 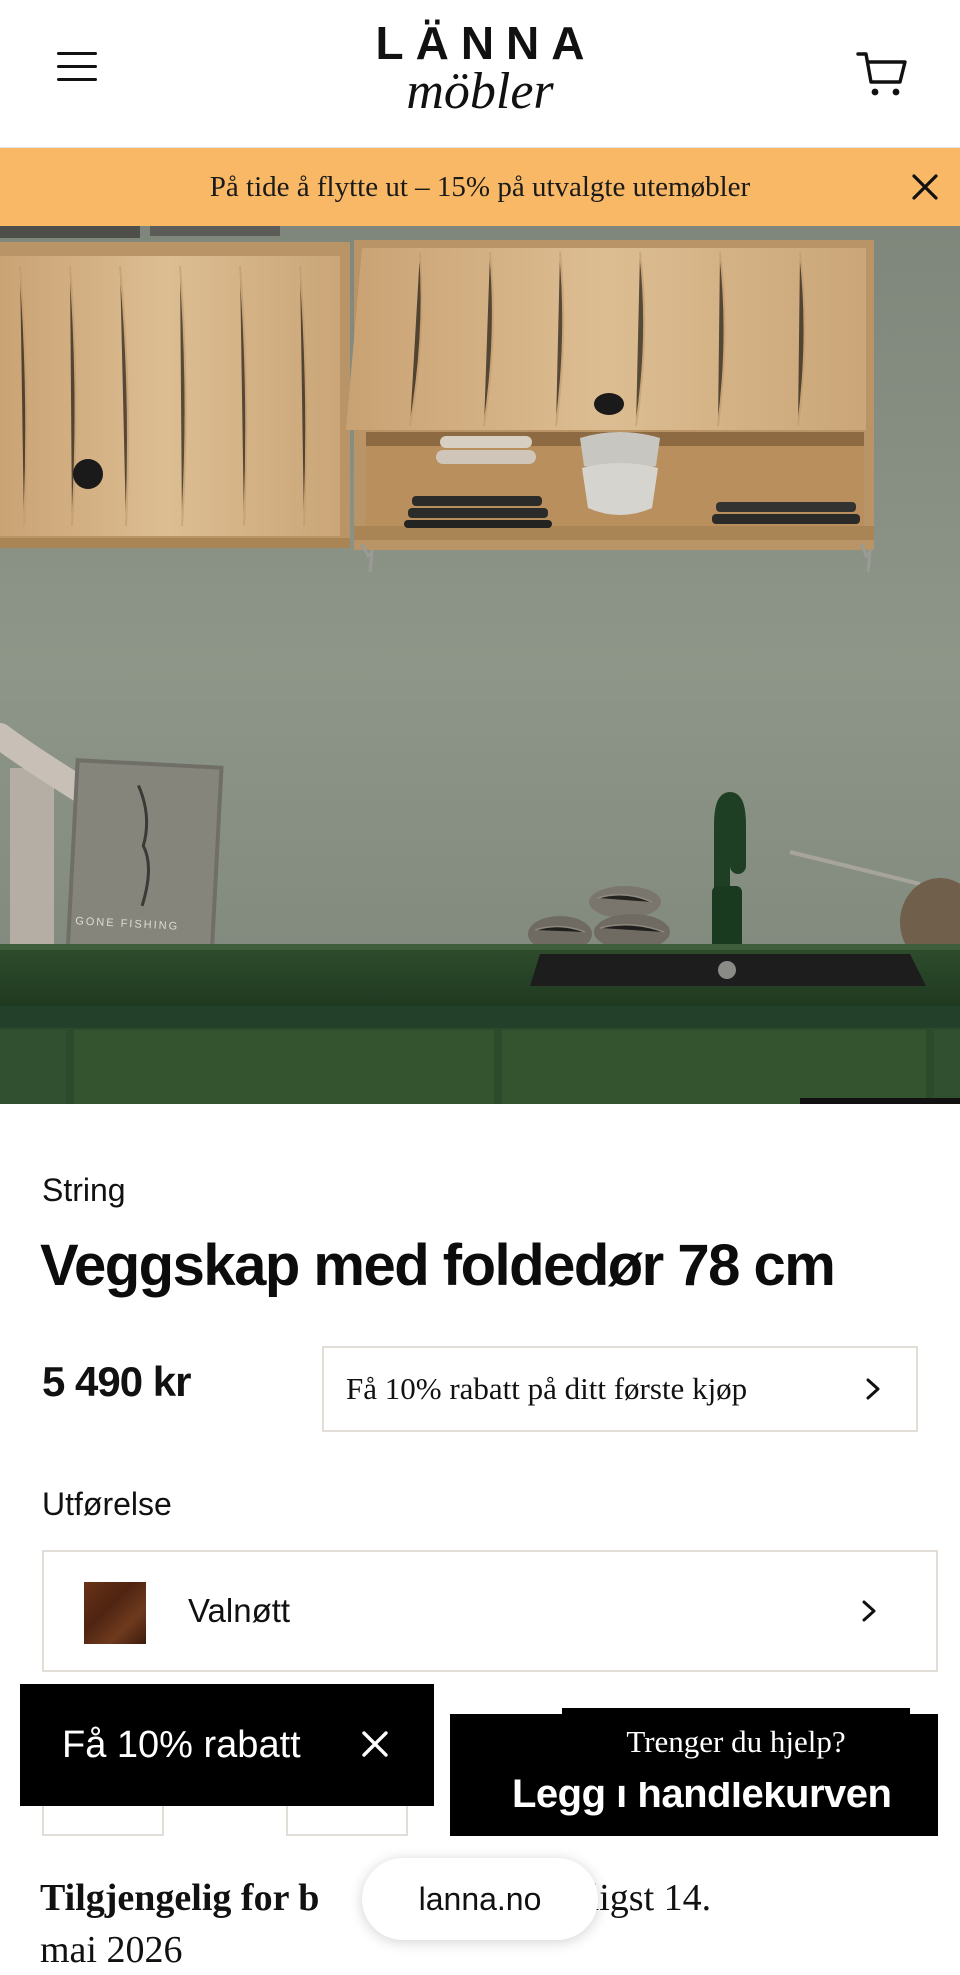 I want to click on logo-wordmark-bottom: möbler, so click(x=480, y=91).